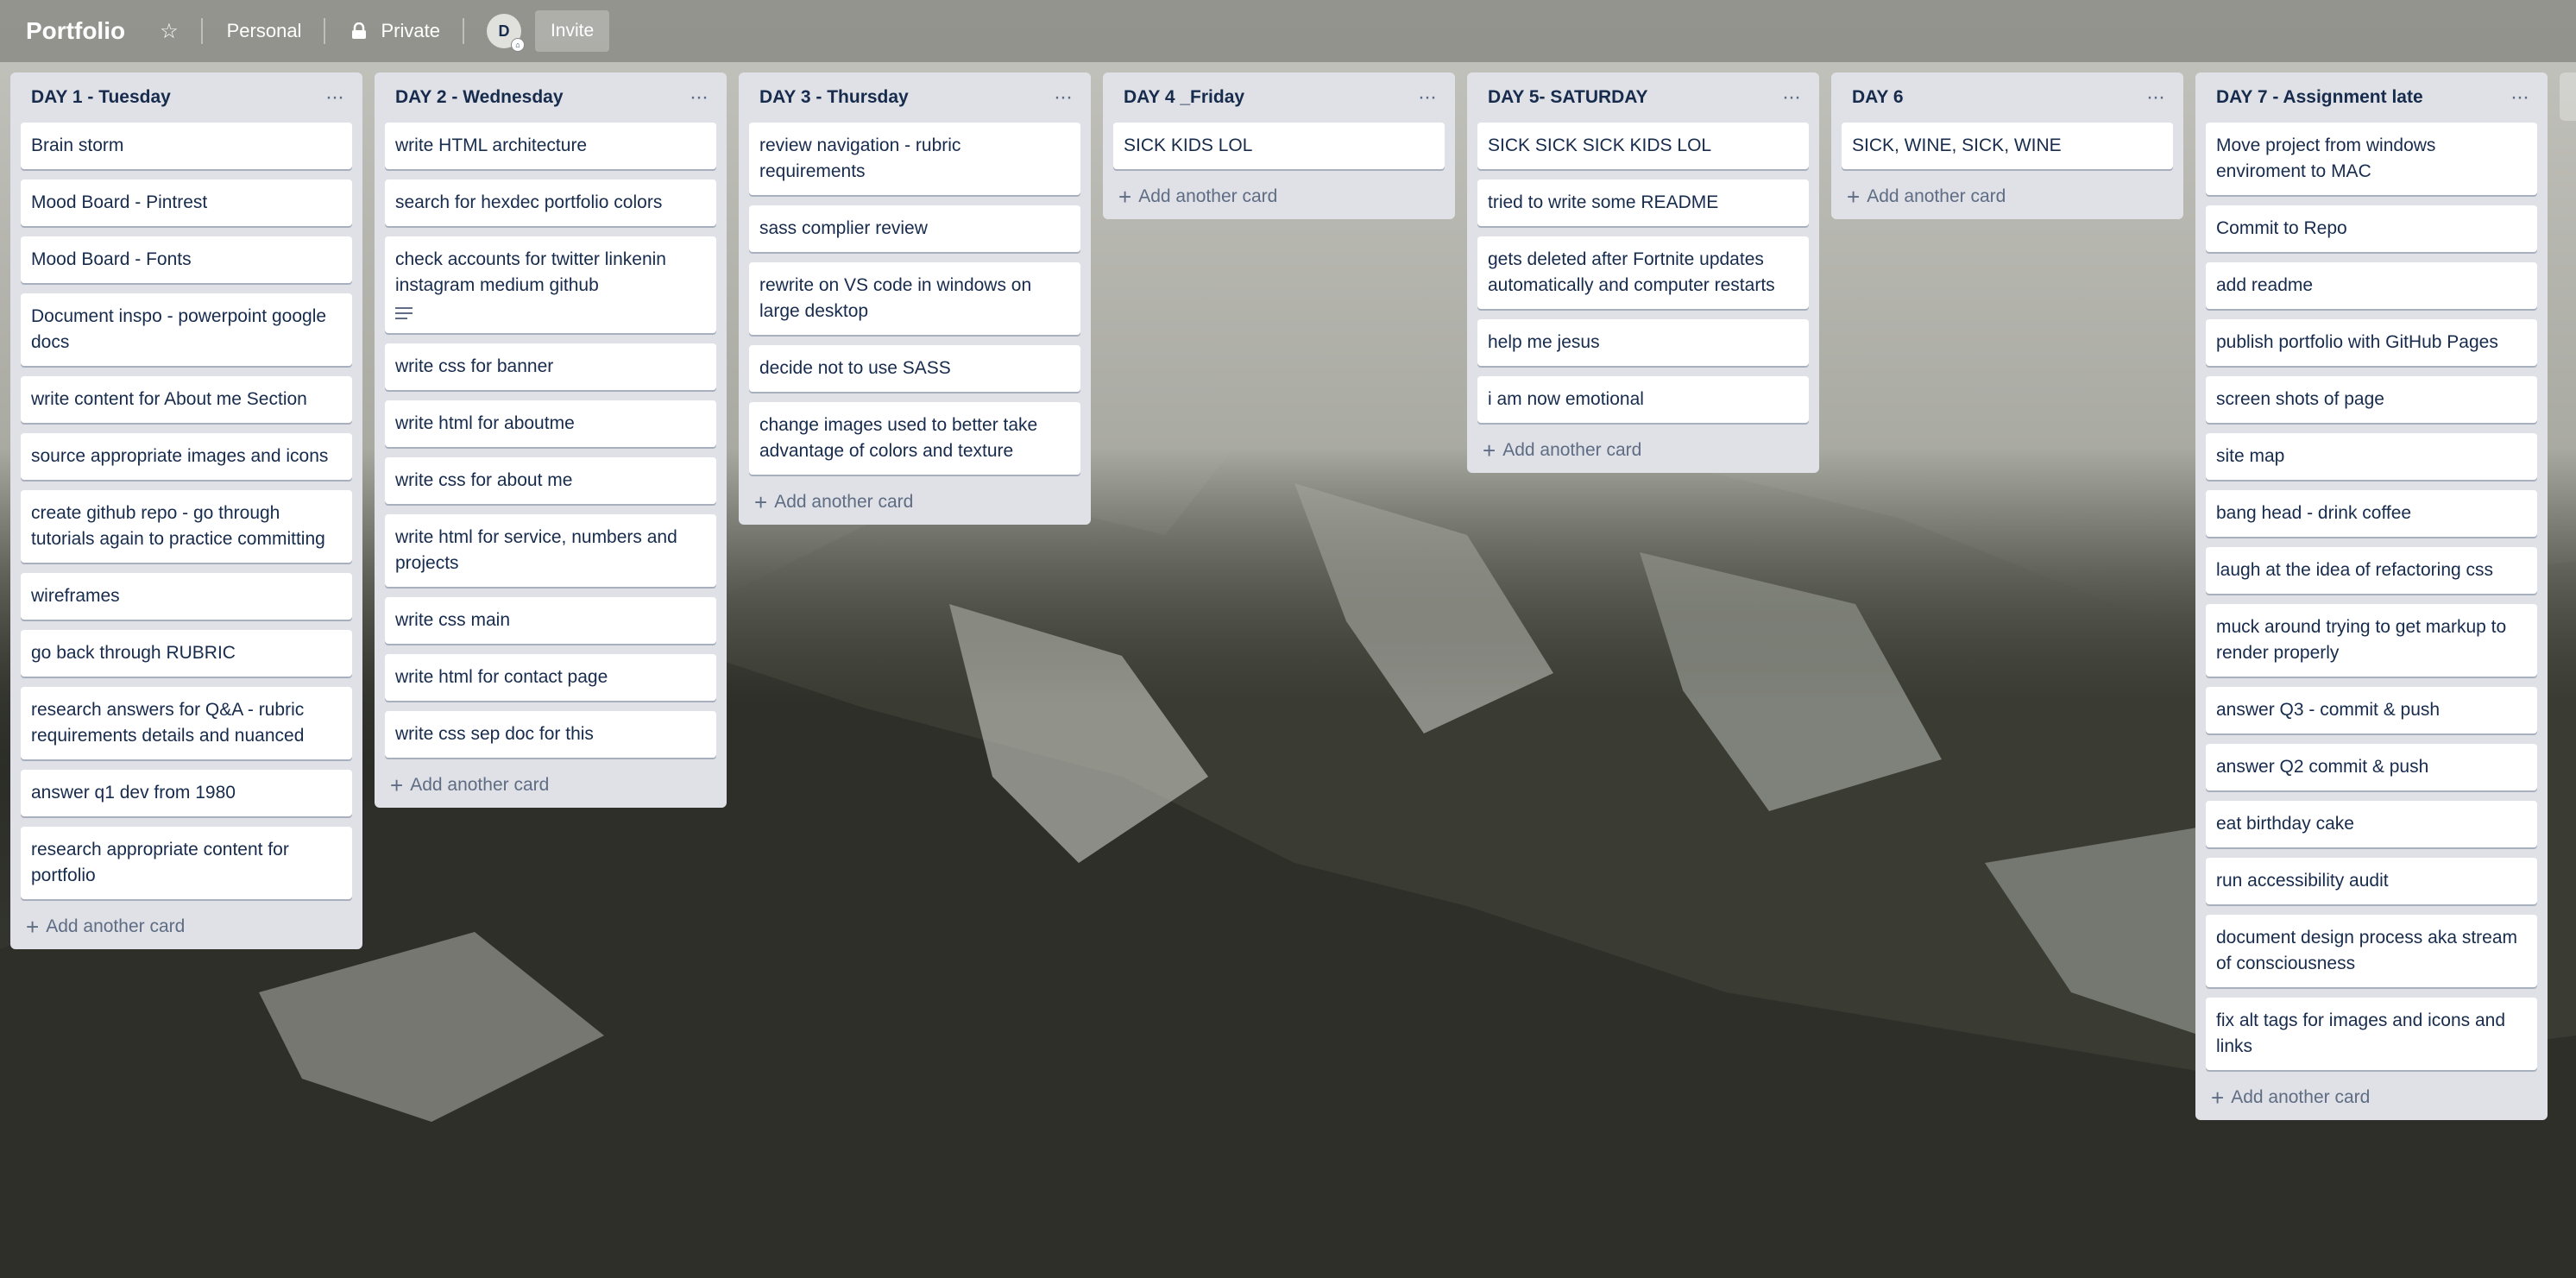  I want to click on list-header: DAY 7 - Assignment late ···, so click(2371, 97).